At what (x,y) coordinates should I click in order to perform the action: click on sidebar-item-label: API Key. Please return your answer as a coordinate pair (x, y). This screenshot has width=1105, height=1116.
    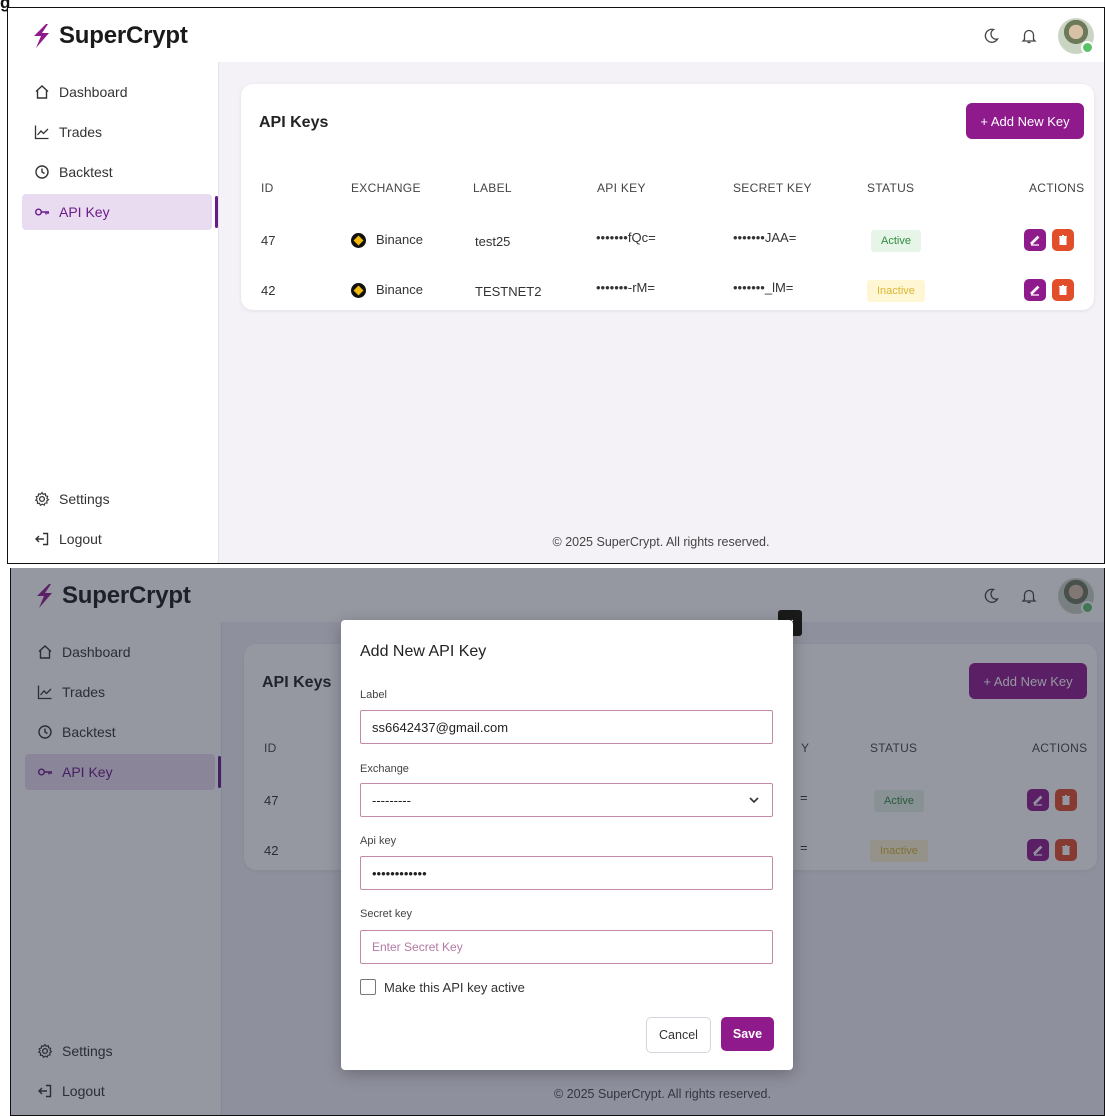
    Looking at the image, I should click on (84, 212).